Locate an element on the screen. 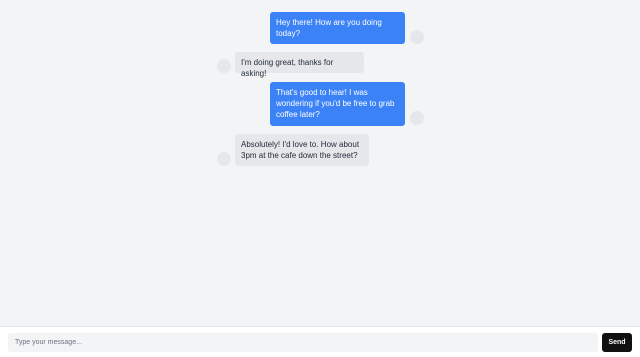 The height and width of the screenshot is (357, 640). send-button: Send is located at coordinates (617, 342).